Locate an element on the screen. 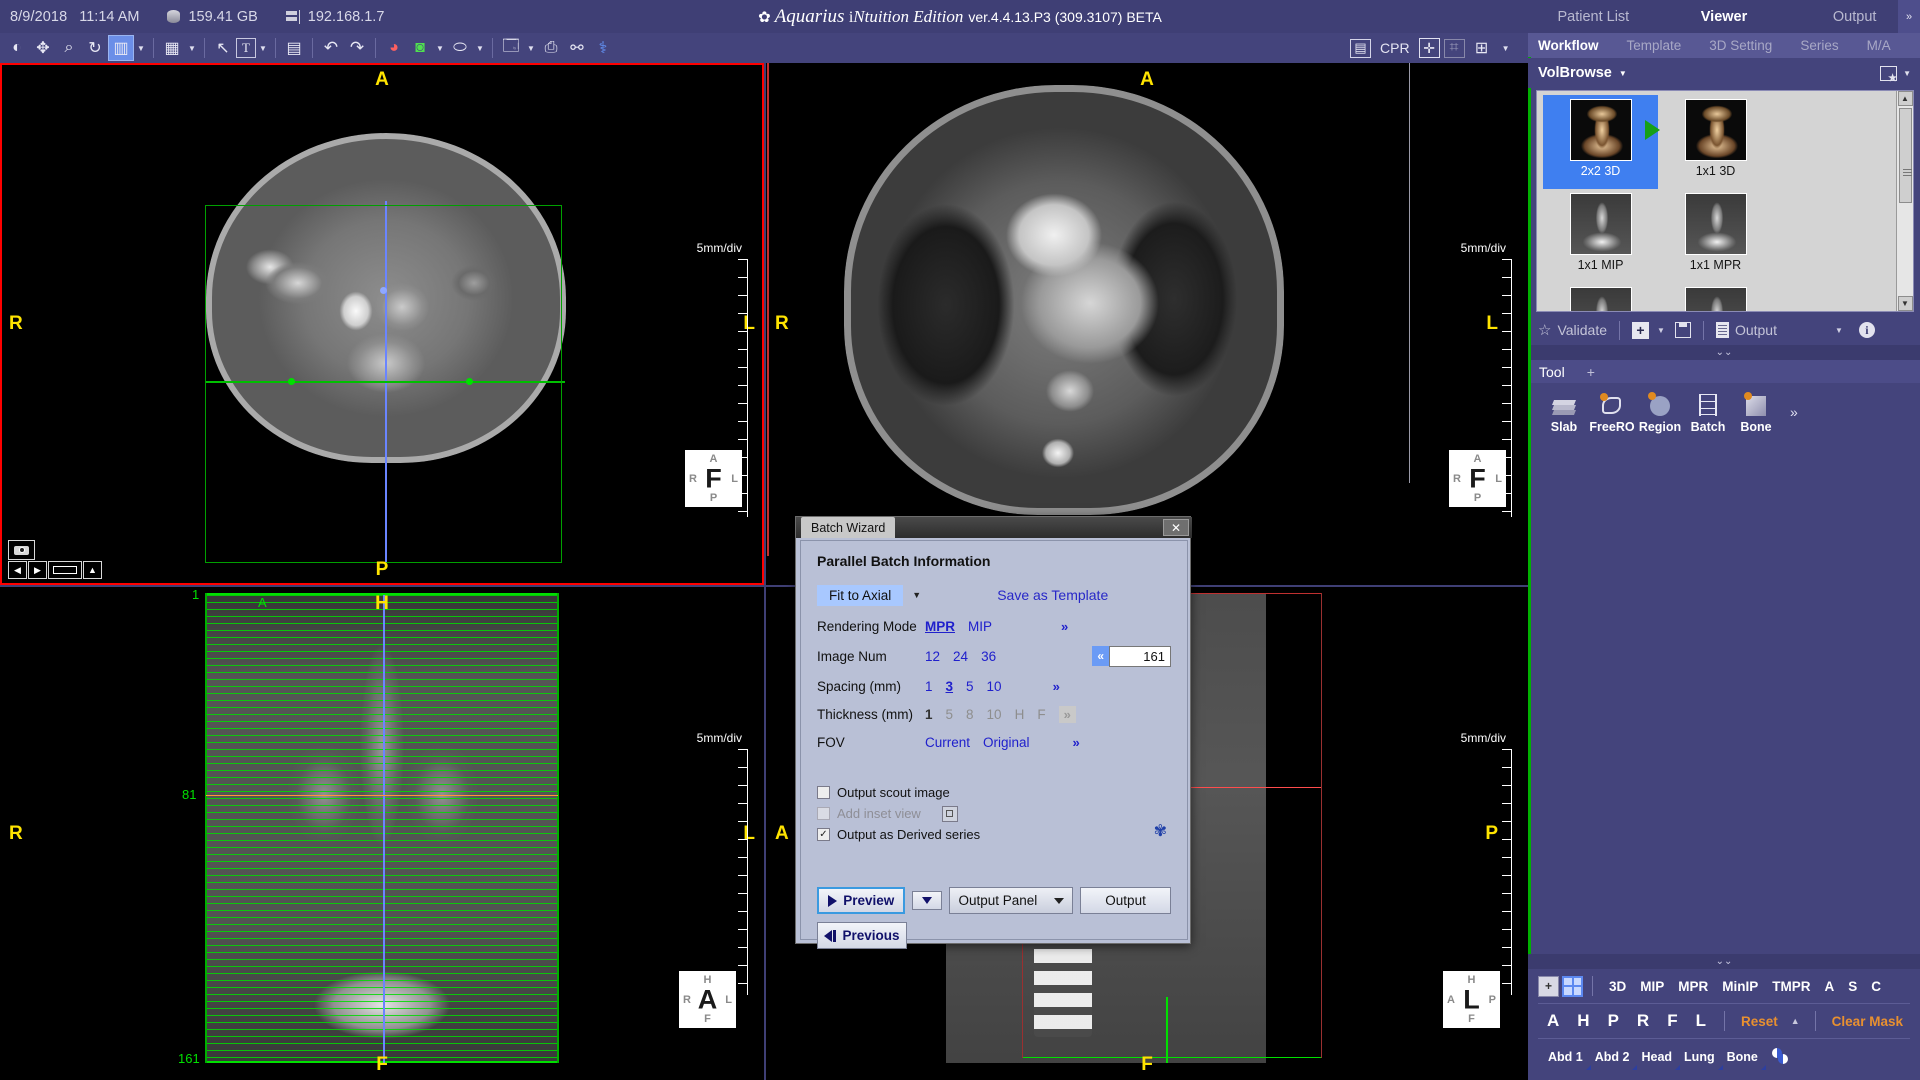  collapse-bottom-panel-icon: ⌄⌄ is located at coordinates (1724, 961).